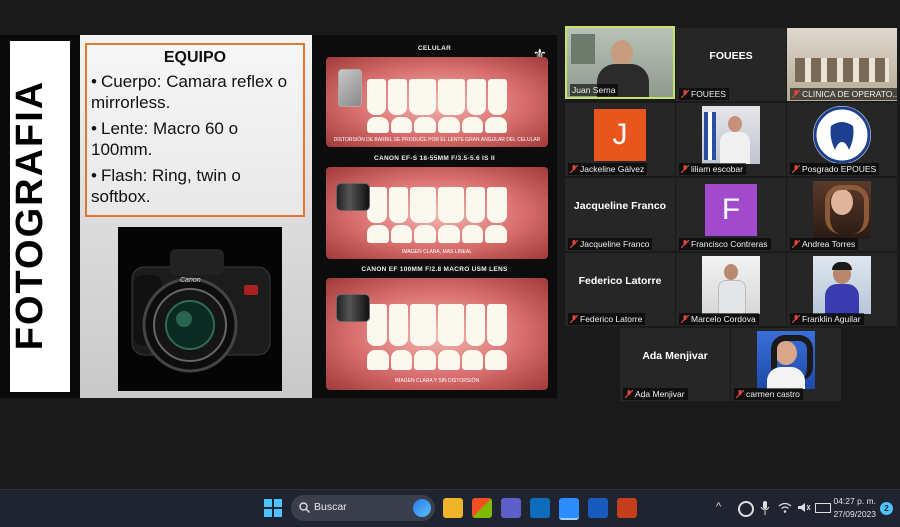  I want to click on bing-icon, so click(422, 508).